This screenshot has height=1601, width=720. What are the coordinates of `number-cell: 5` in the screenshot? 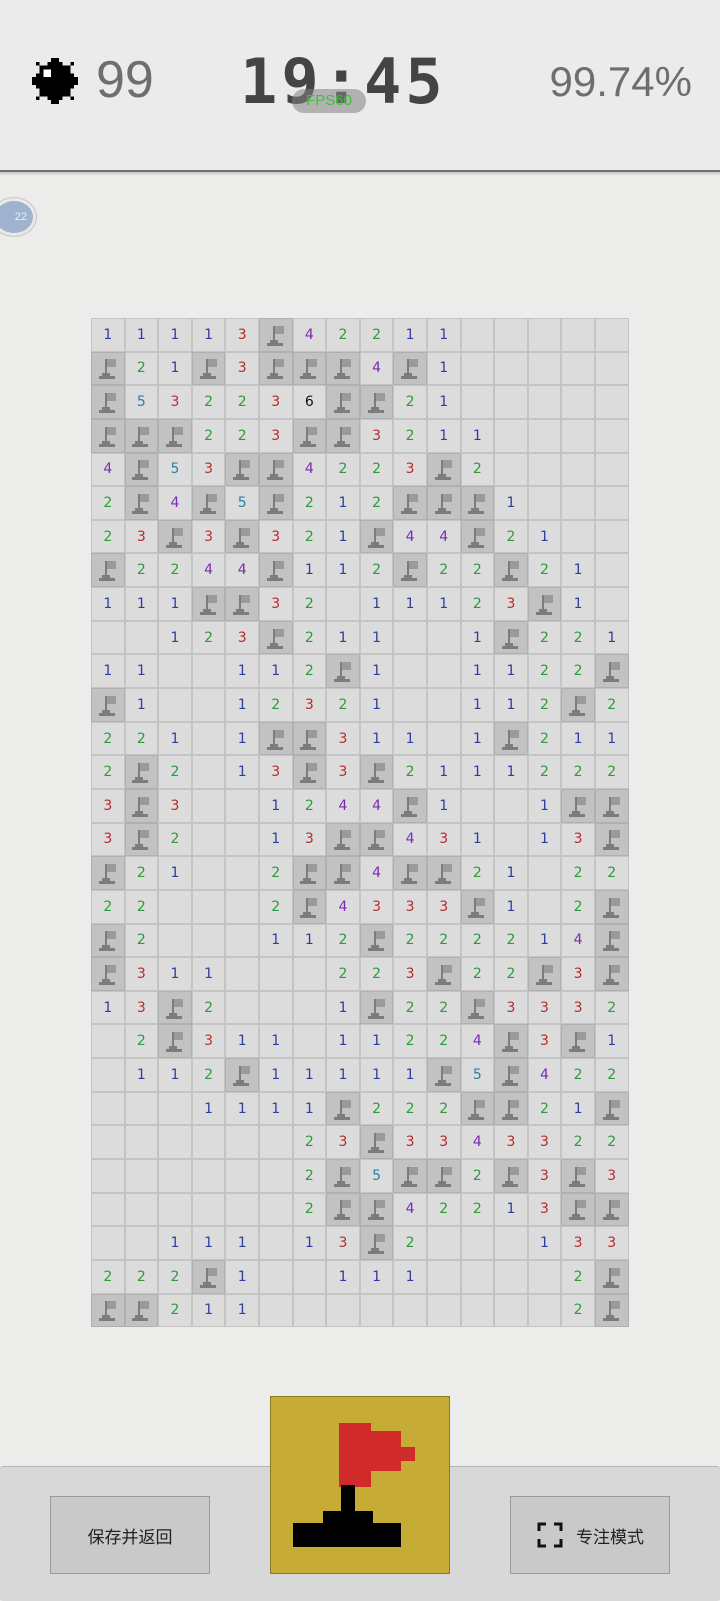 It's located at (242, 503).